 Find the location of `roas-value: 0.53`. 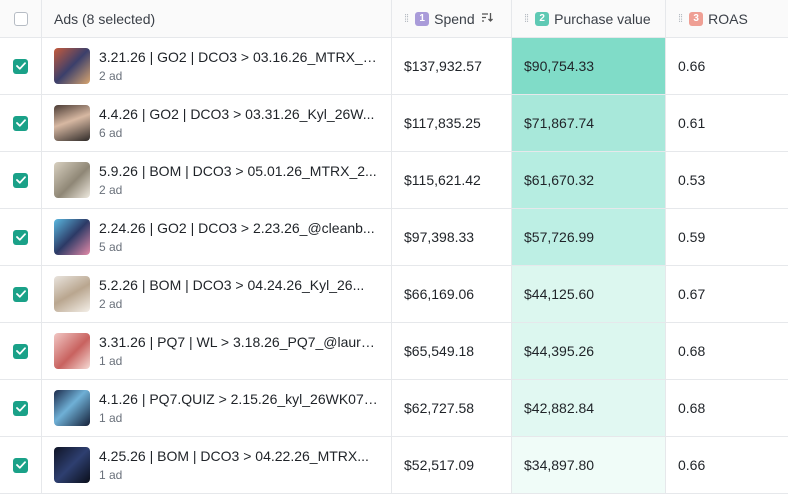

roas-value: 0.53 is located at coordinates (692, 180).